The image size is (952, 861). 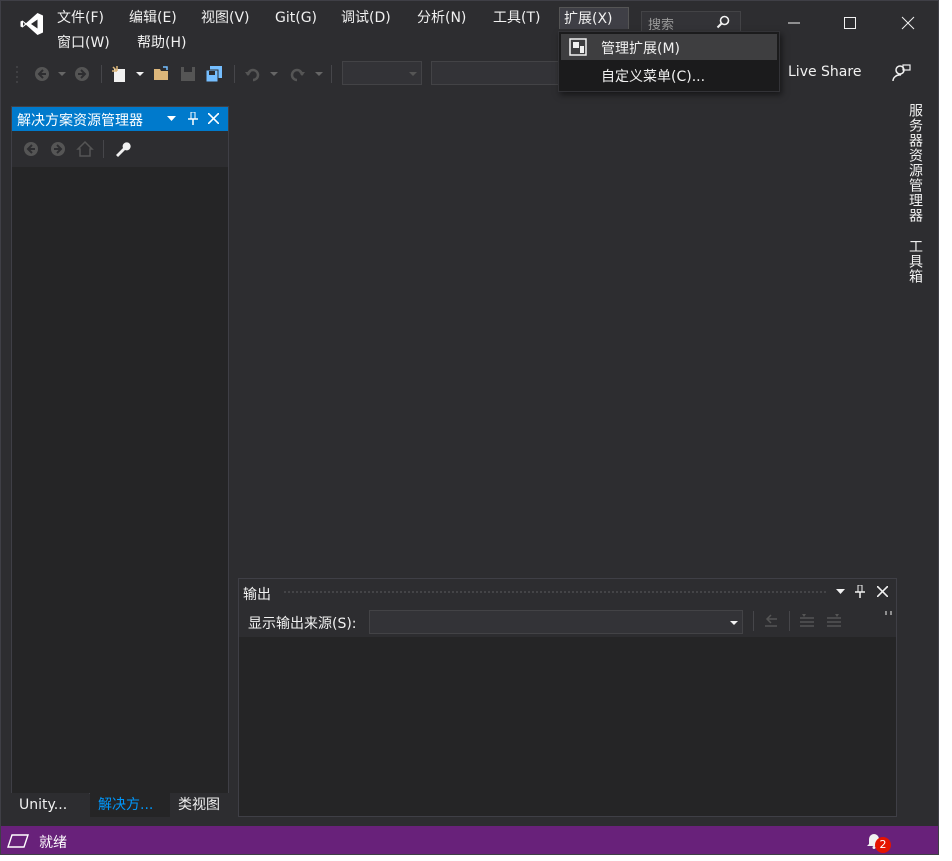 I want to click on new-dropdown, so click(x=140, y=74).